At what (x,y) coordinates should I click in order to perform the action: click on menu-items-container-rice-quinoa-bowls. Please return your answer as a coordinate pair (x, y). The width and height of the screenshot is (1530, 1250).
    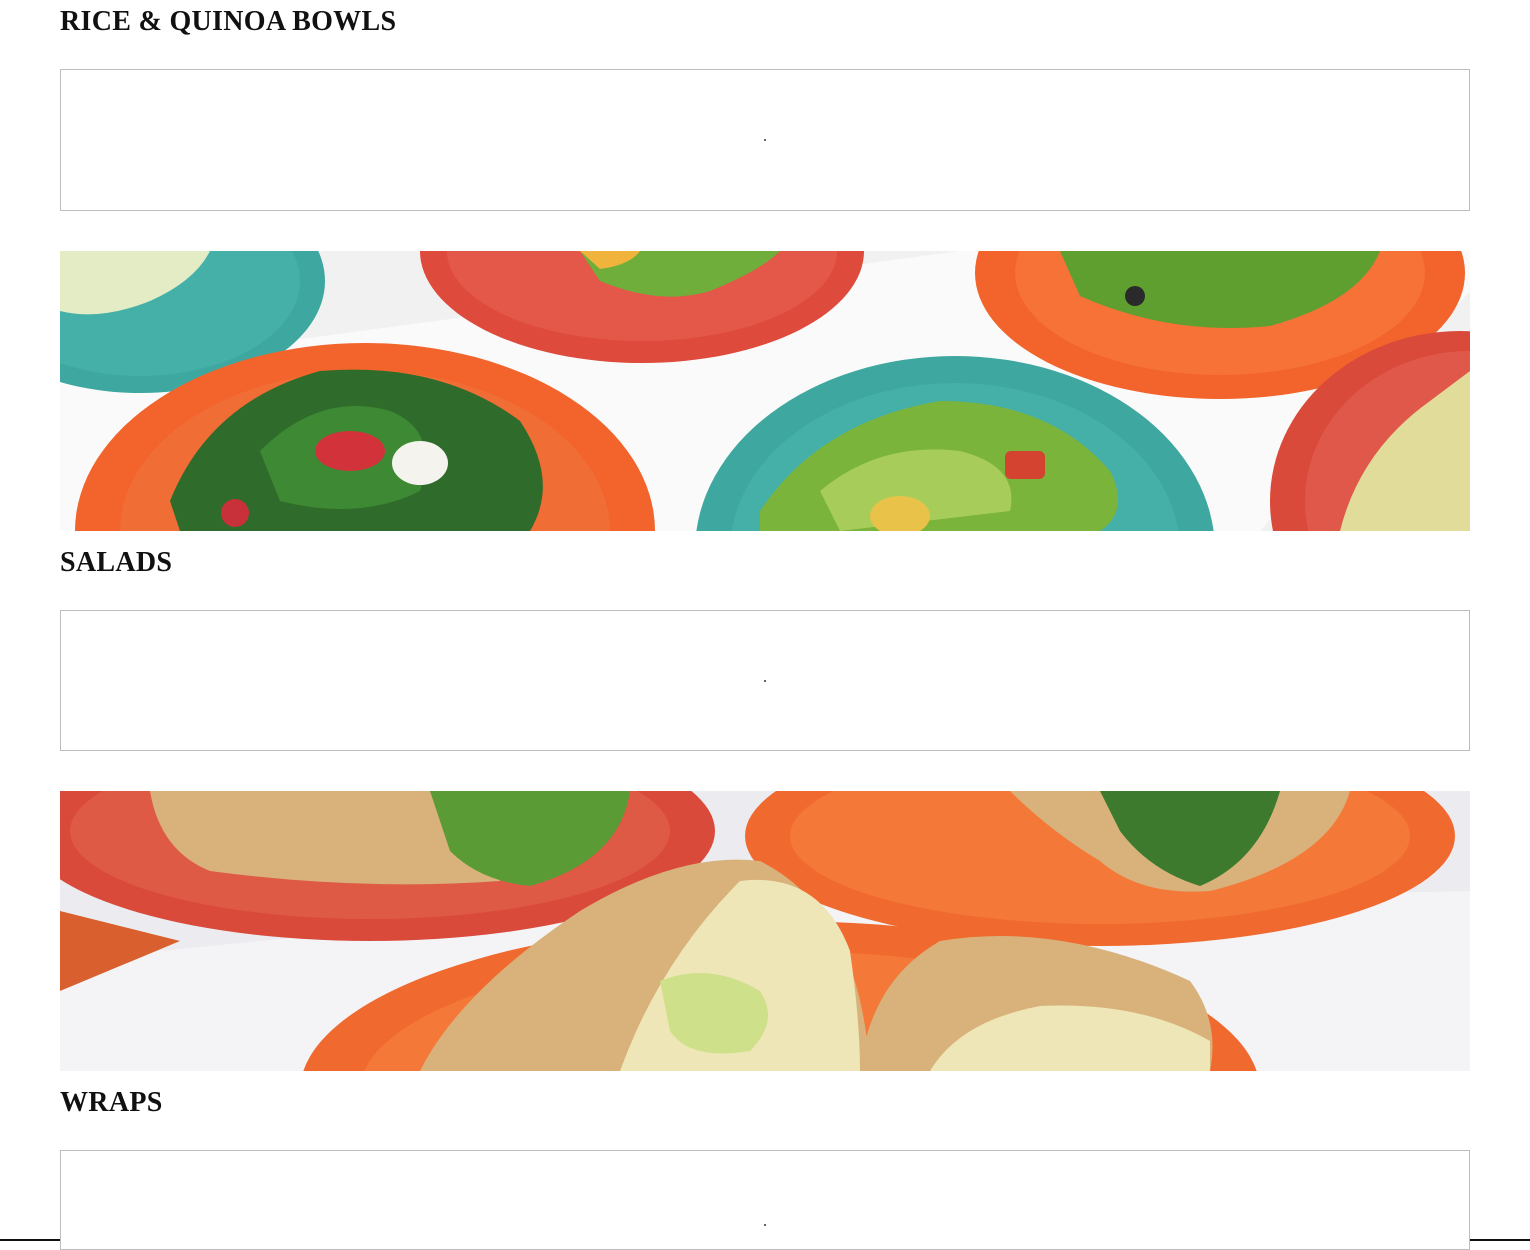
    Looking at the image, I should click on (765, 140).